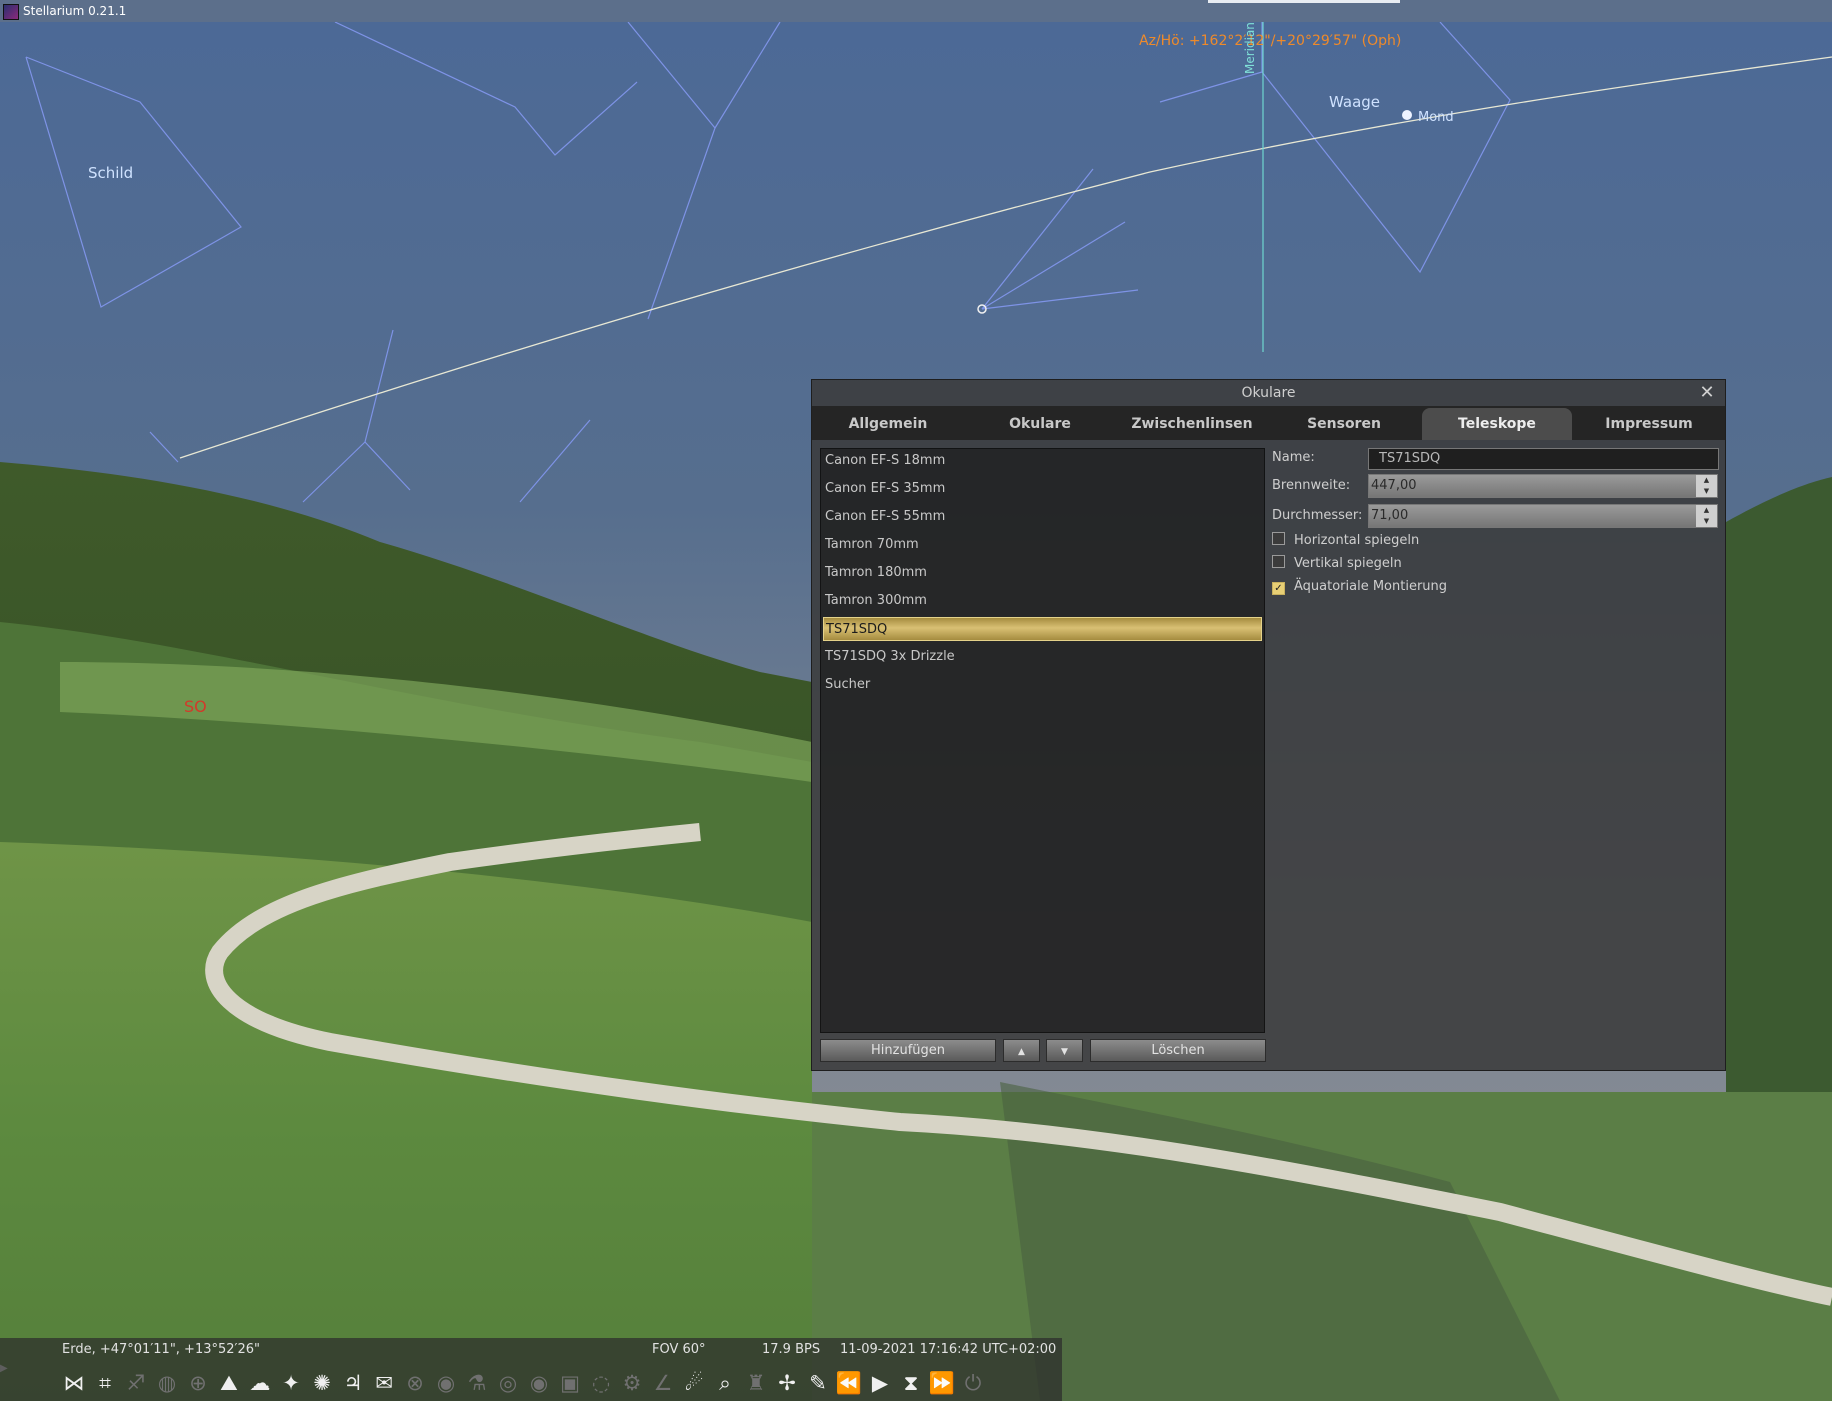 The height and width of the screenshot is (1401, 1832). Describe the element at coordinates (1042, 489) in the screenshot. I see `list-item: Canon EF-S 35mm` at that location.